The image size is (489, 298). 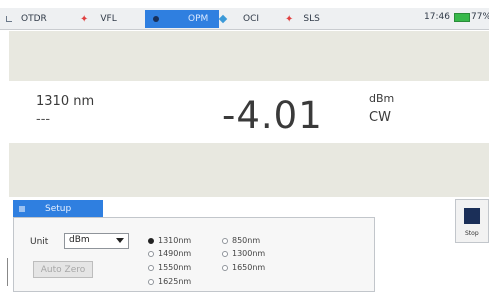 What do you see at coordinates (480, 17) in the screenshot?
I see `battery-level: 77%` at bounding box center [480, 17].